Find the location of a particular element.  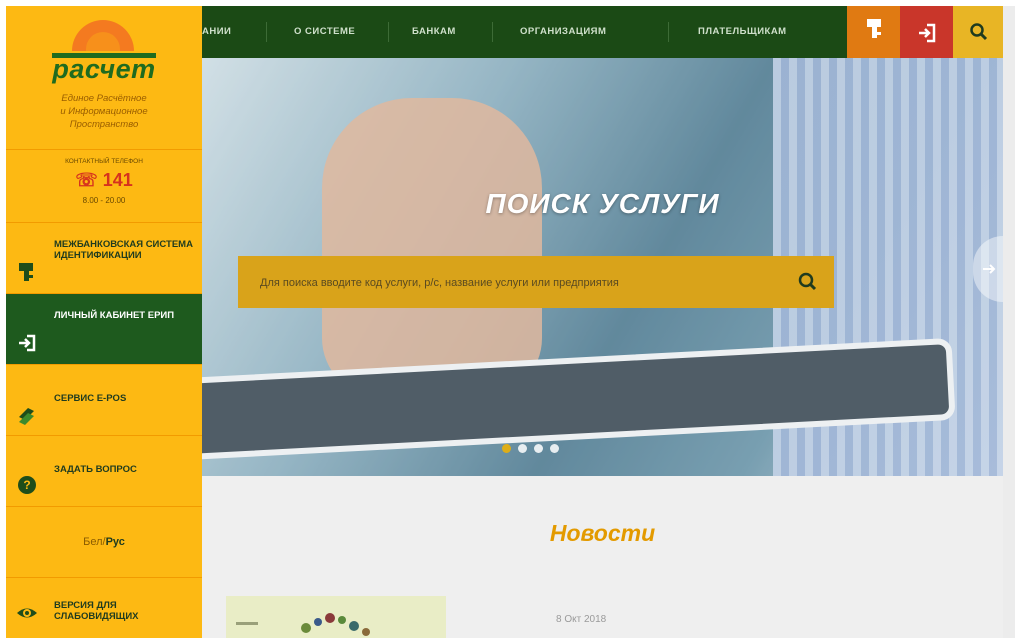

login-button is located at coordinates (926, 32).